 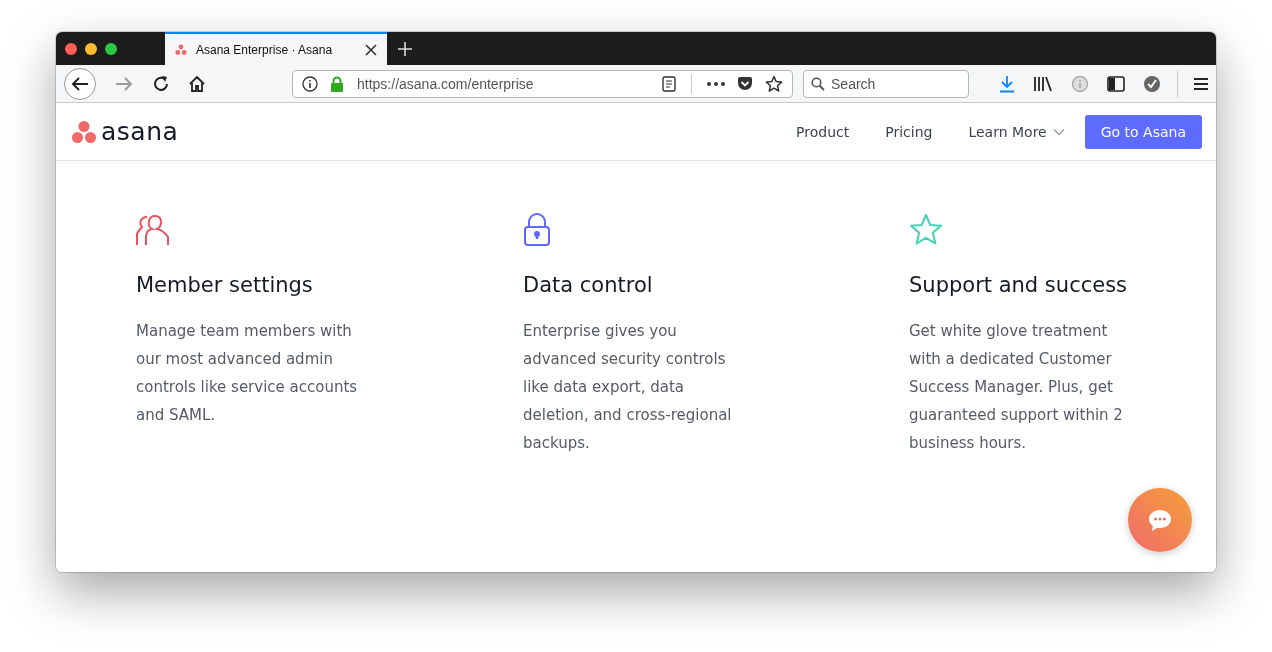 I want to click on star-icon, so click(x=774, y=83).